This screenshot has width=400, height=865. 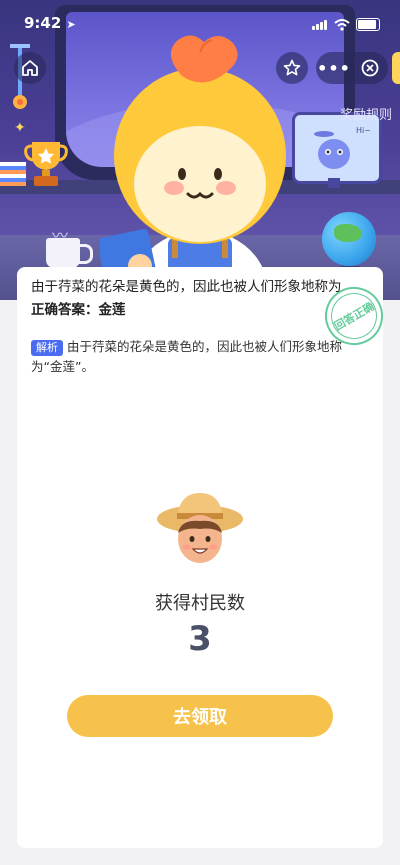 What do you see at coordinates (193, 166) in the screenshot?
I see `villager-character` at bounding box center [193, 166].